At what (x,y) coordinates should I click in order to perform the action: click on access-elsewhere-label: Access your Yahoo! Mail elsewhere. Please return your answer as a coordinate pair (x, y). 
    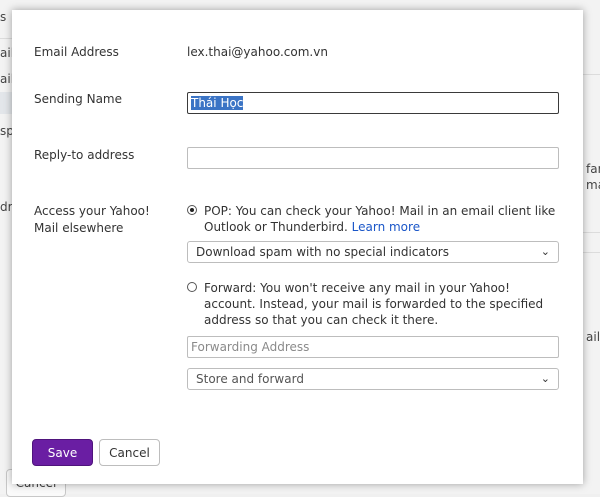
    Looking at the image, I should click on (92, 220).